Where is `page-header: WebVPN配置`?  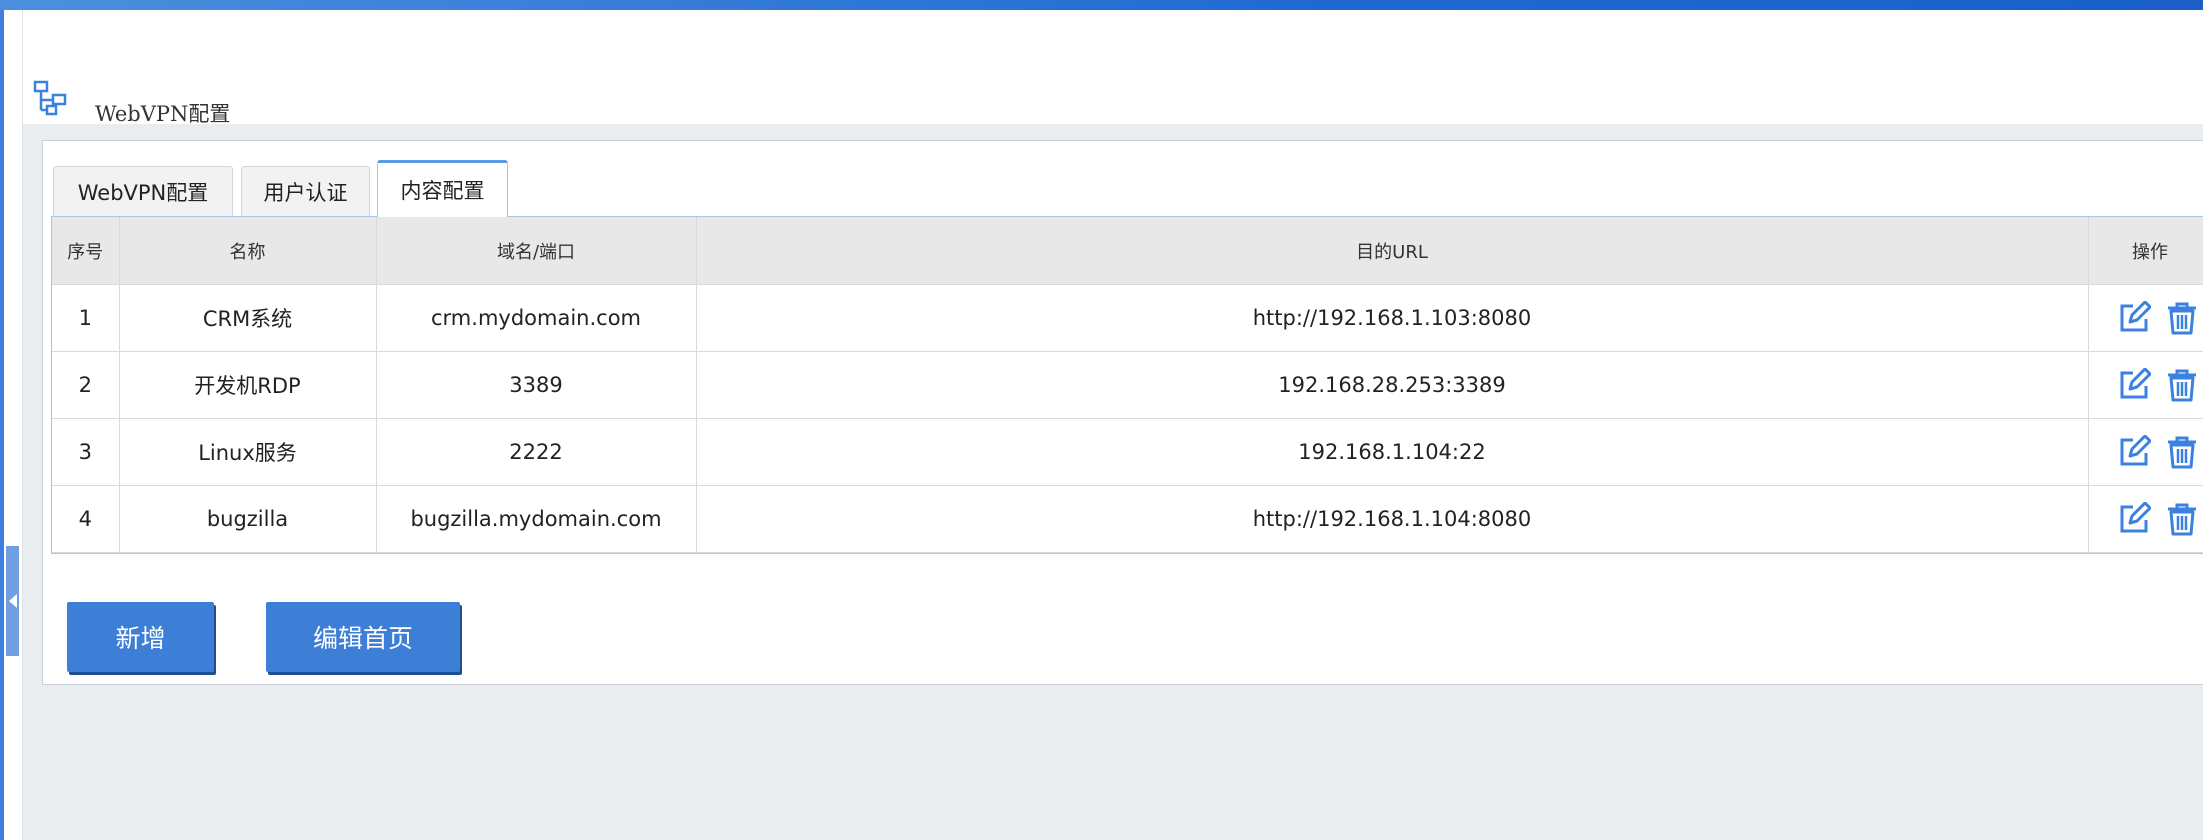
page-header: WebVPN配置 is located at coordinates (1113, 68).